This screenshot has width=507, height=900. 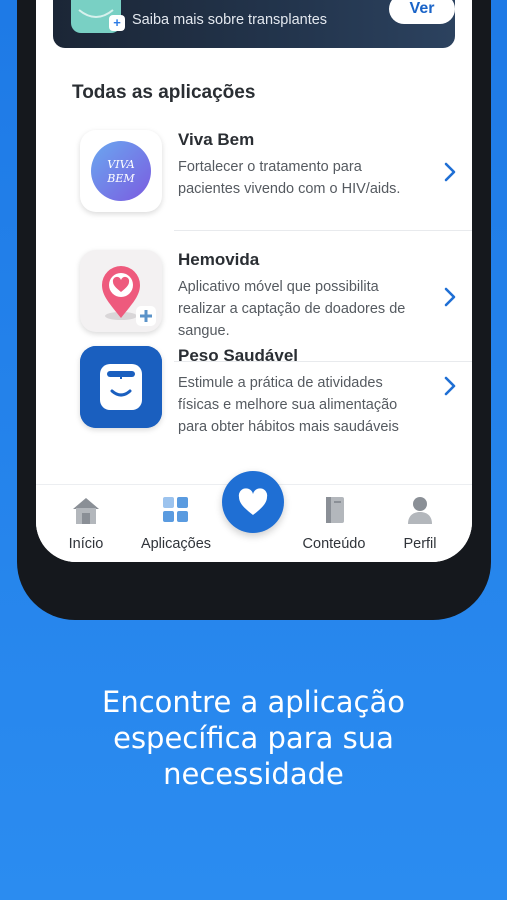 I want to click on section-title: Todas as aplicações, so click(x=164, y=92).